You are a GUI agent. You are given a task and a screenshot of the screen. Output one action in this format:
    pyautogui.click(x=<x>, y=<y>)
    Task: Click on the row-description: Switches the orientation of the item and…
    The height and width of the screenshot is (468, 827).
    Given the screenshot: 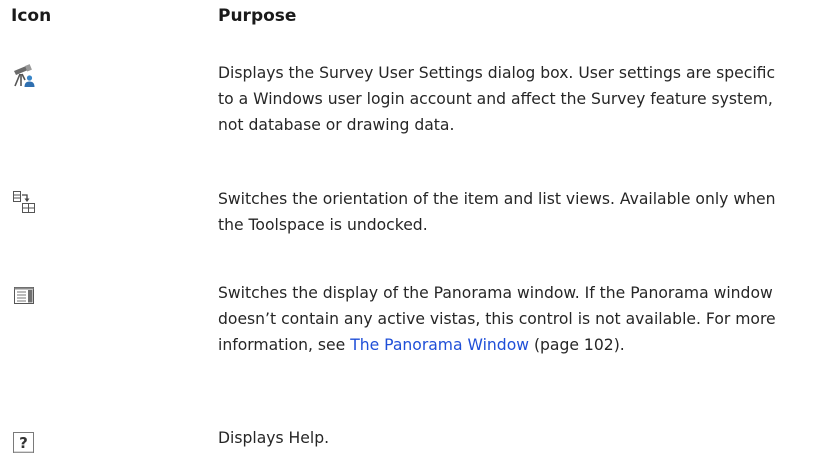 What is the action you would take?
    pyautogui.click(x=497, y=212)
    